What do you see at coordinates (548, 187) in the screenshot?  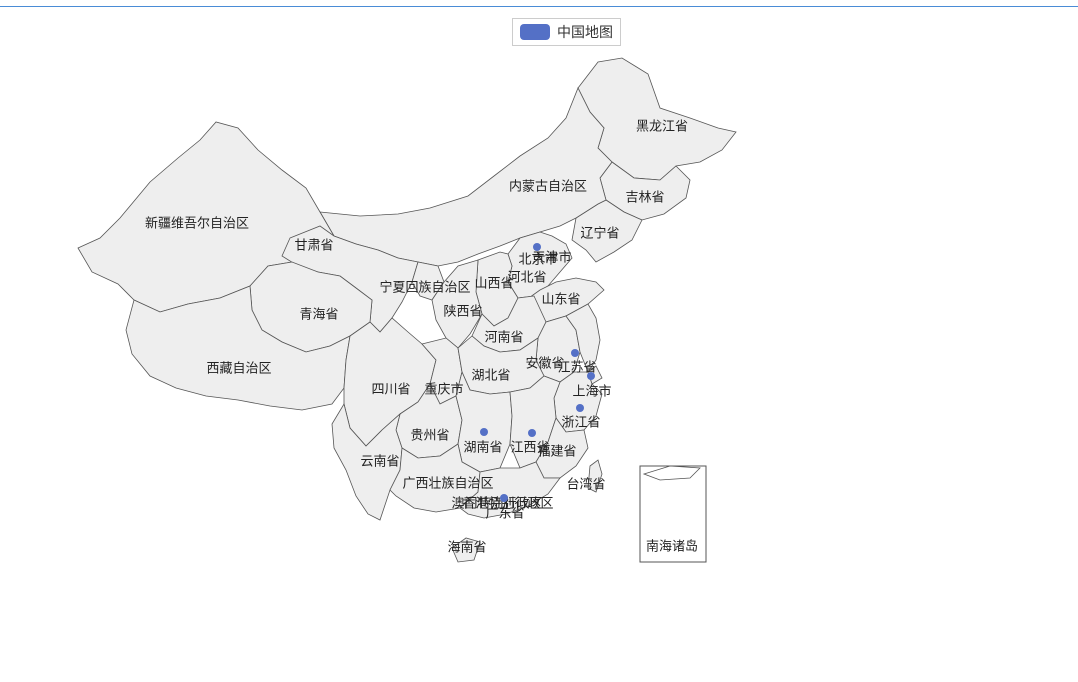 I see `label-neimenggu: 内蒙古自治区` at bounding box center [548, 187].